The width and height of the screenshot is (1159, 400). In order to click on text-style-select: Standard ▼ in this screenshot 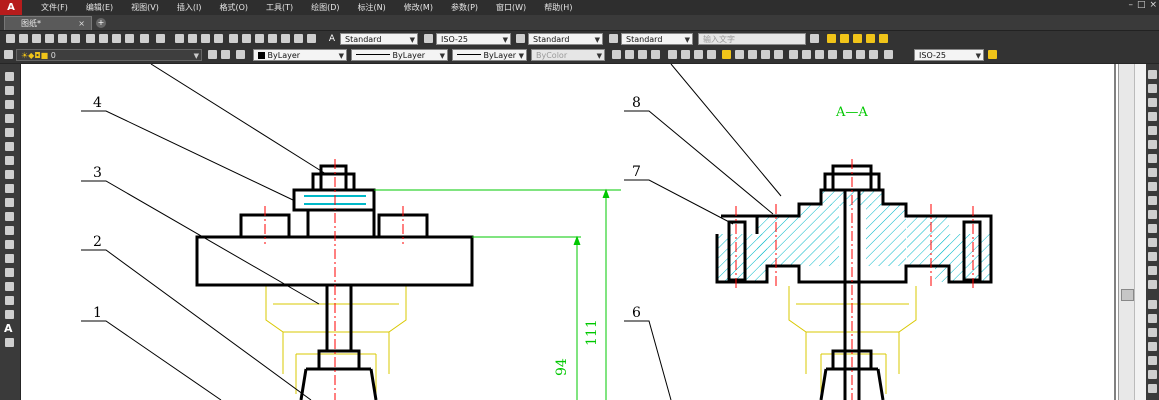, I will do `click(379, 39)`.